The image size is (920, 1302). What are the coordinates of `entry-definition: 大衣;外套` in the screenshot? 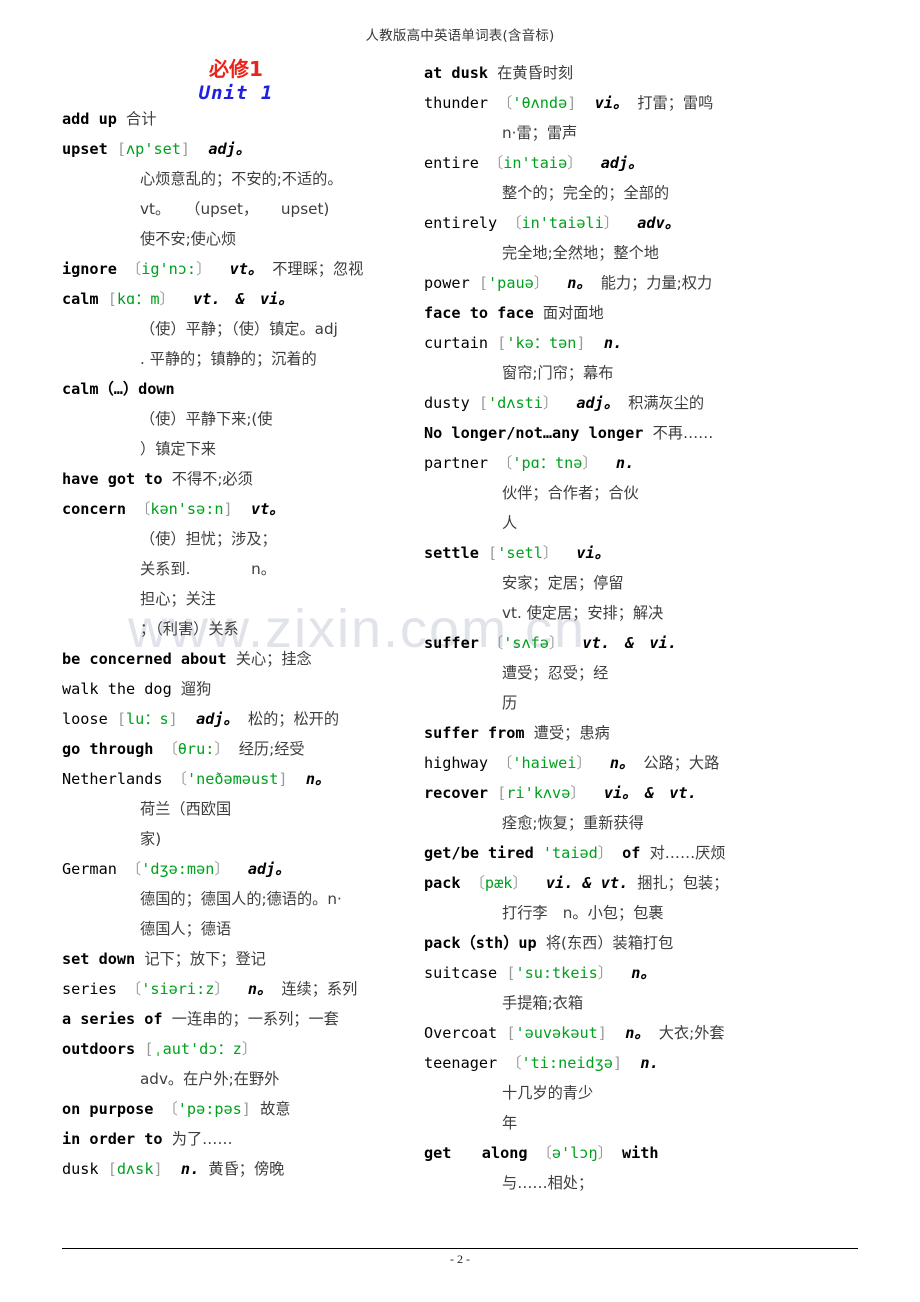 It's located at (691, 1033).